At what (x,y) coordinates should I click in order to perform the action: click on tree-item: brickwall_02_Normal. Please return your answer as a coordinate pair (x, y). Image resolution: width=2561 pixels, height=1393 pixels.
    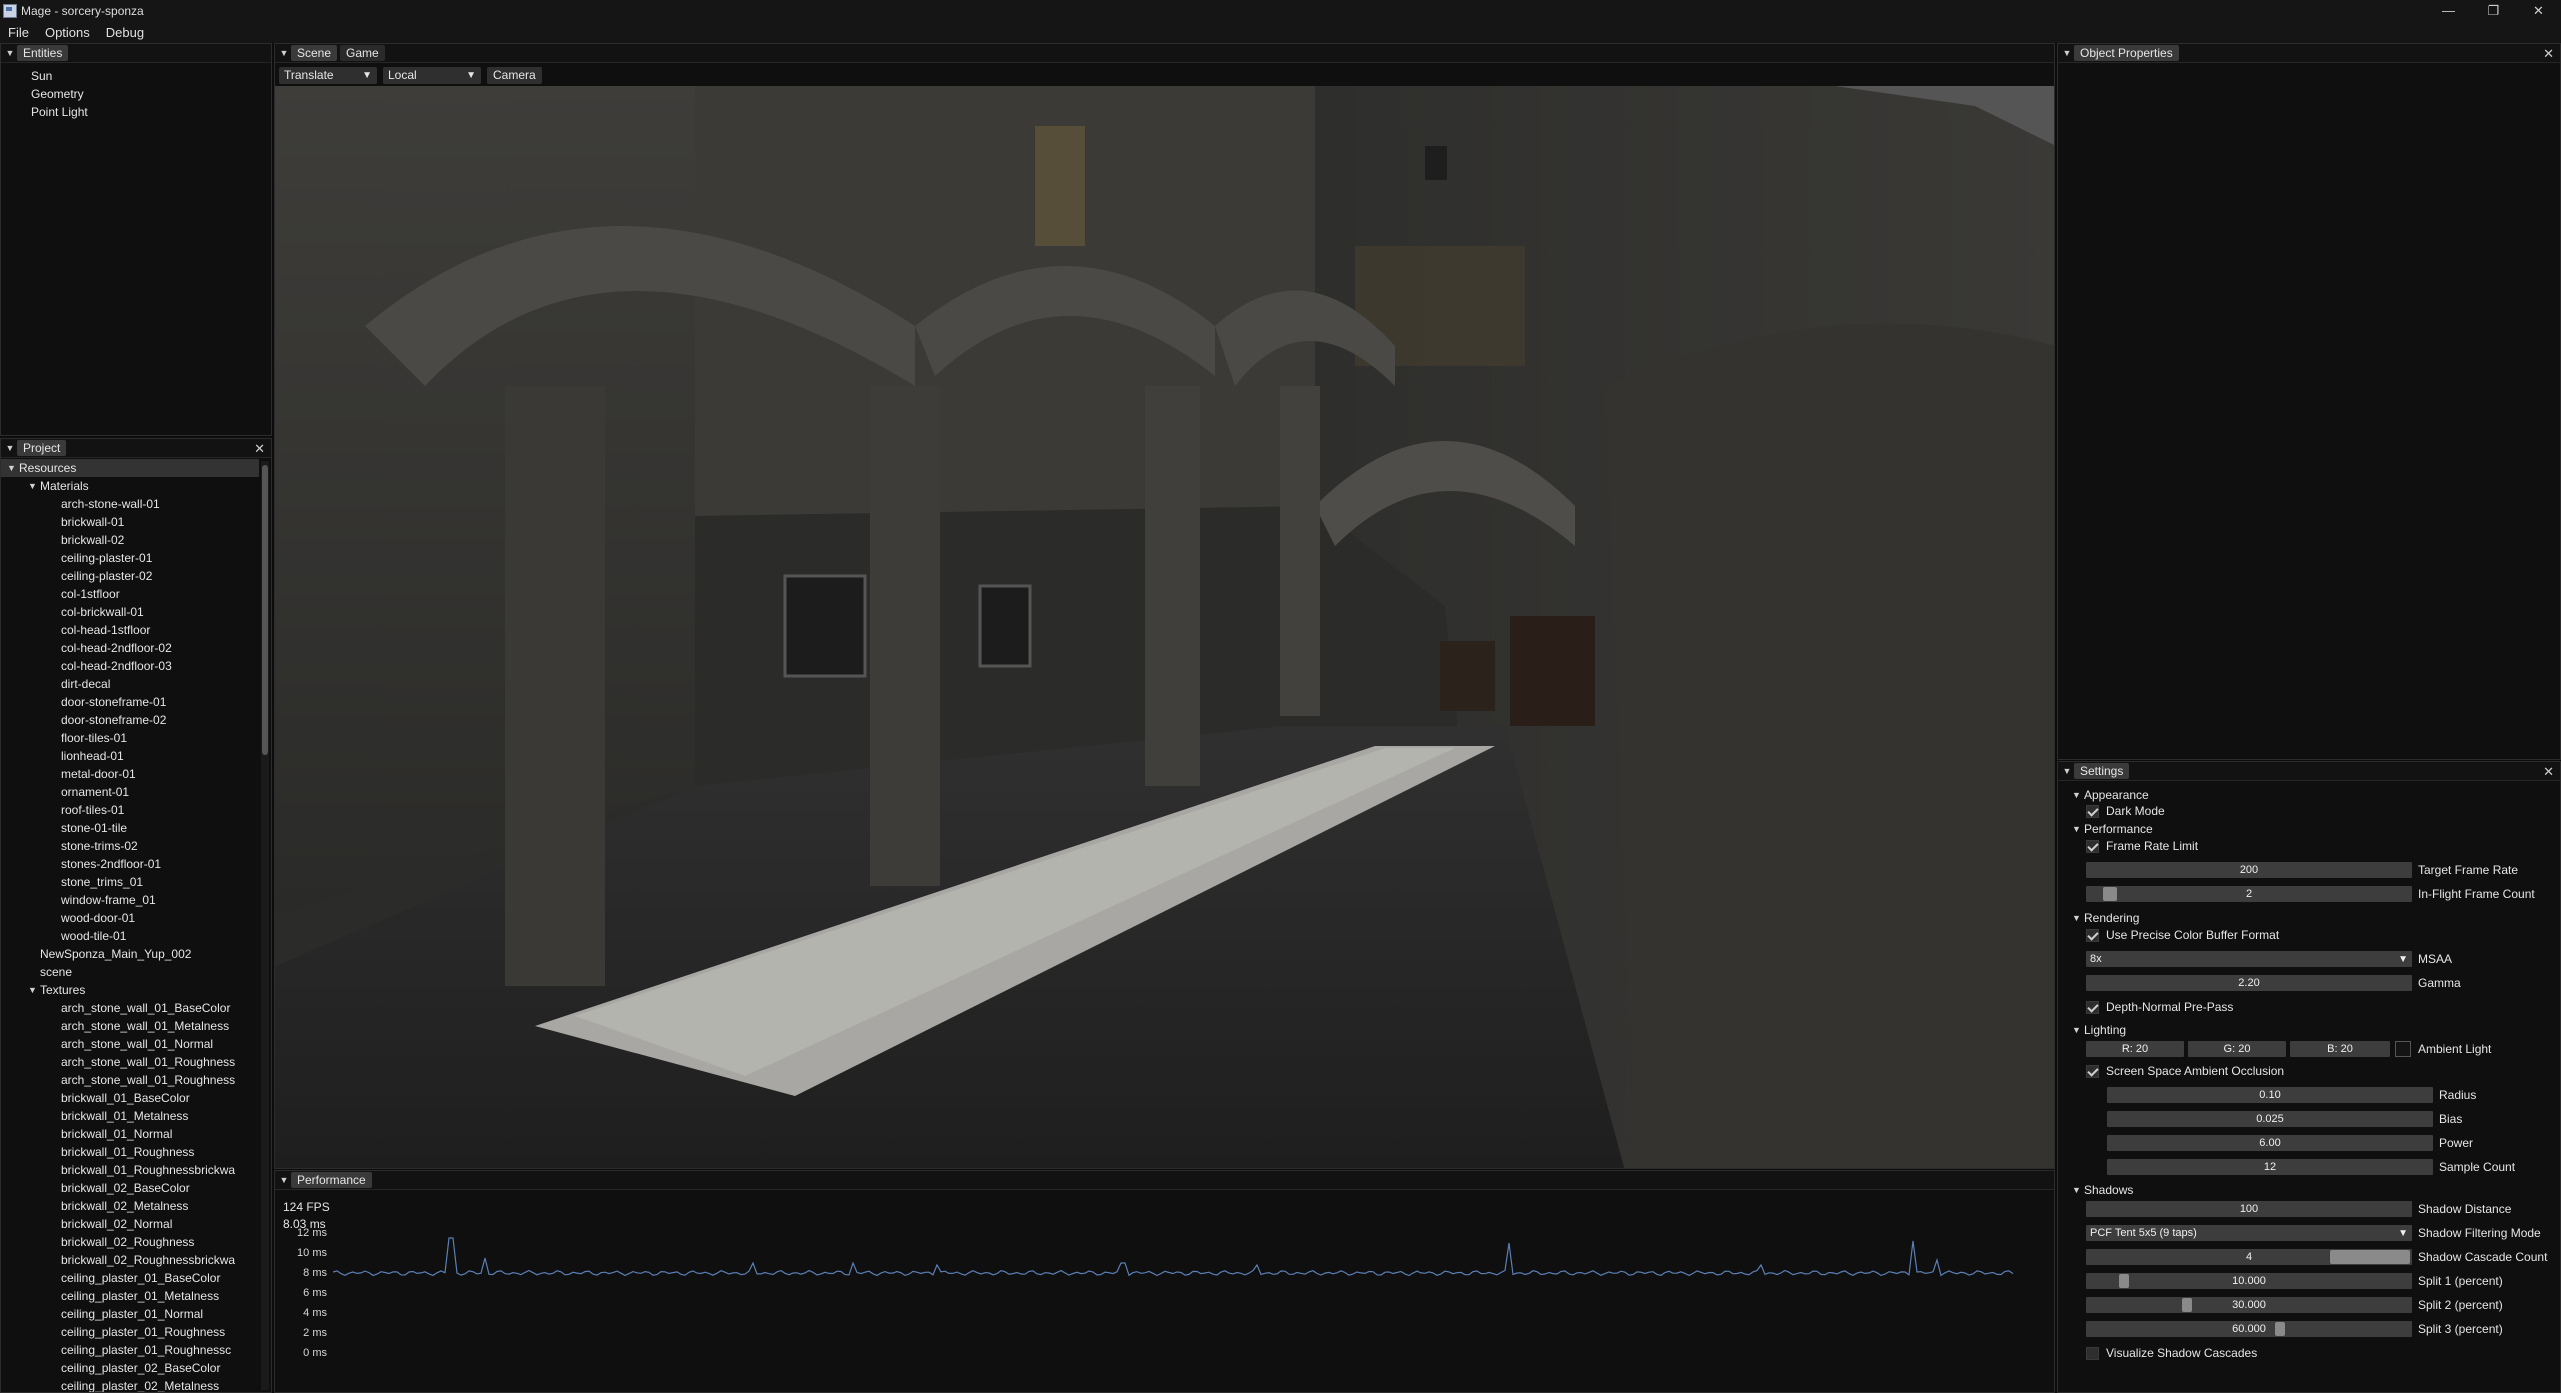
    Looking at the image, I should click on (130, 1224).